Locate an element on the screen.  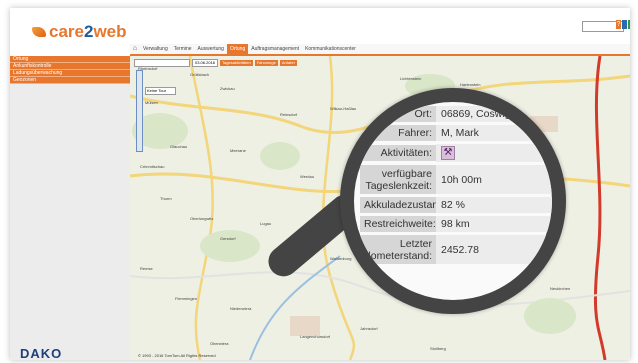
place-label: Thurm is located at coordinates (166, 198).